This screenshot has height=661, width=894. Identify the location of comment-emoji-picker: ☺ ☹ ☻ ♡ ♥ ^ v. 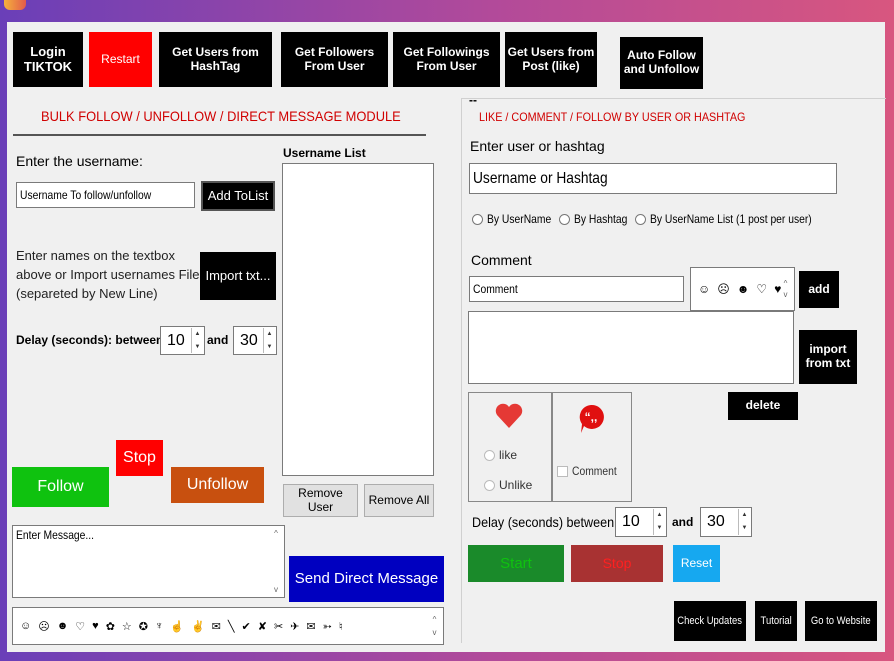
(742, 289).